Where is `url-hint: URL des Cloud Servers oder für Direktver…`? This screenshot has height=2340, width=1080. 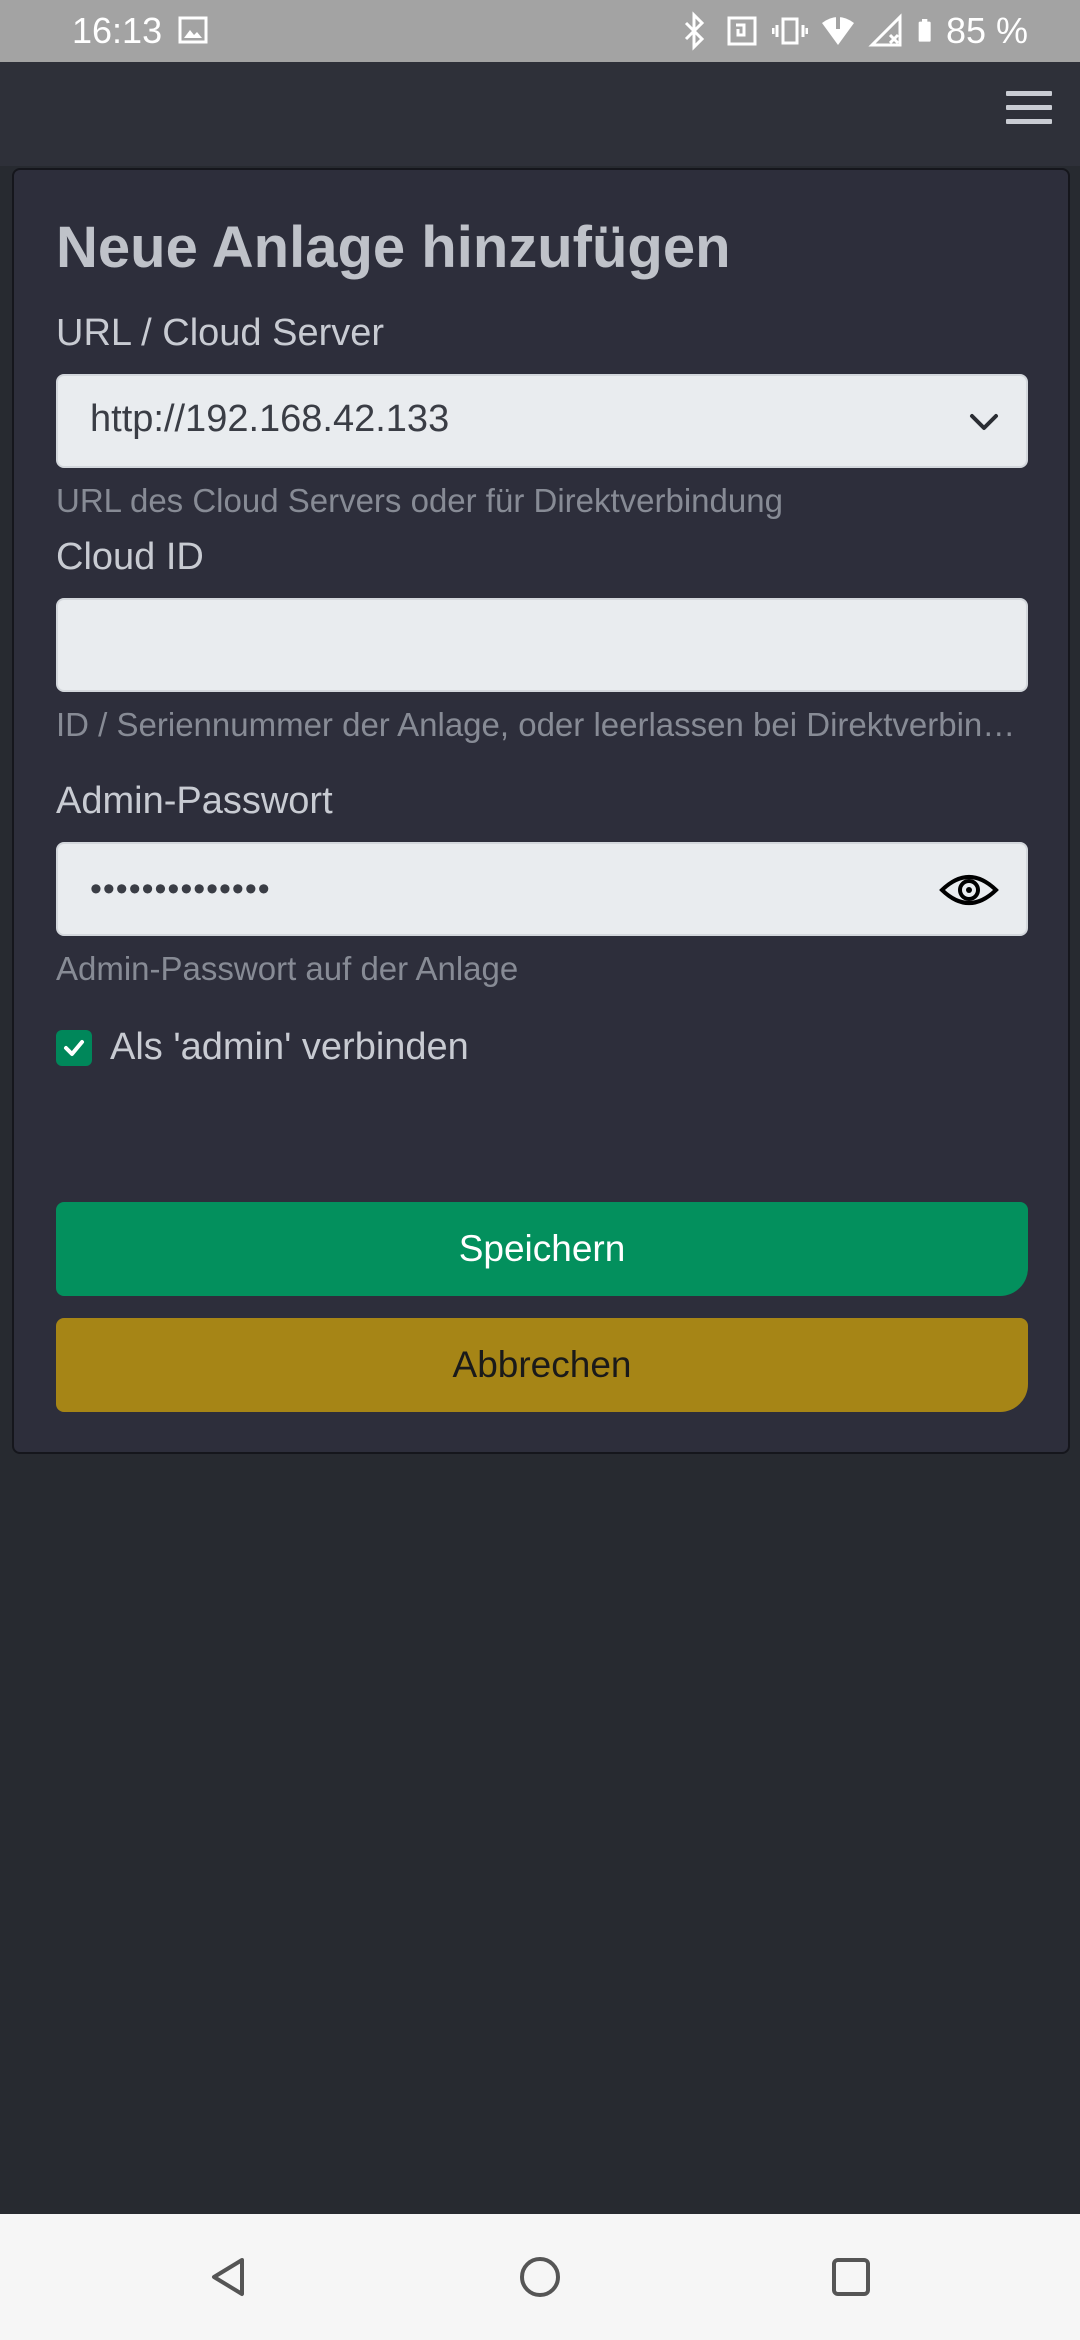 url-hint: URL des Cloud Servers oder für Direktver… is located at coordinates (419, 500).